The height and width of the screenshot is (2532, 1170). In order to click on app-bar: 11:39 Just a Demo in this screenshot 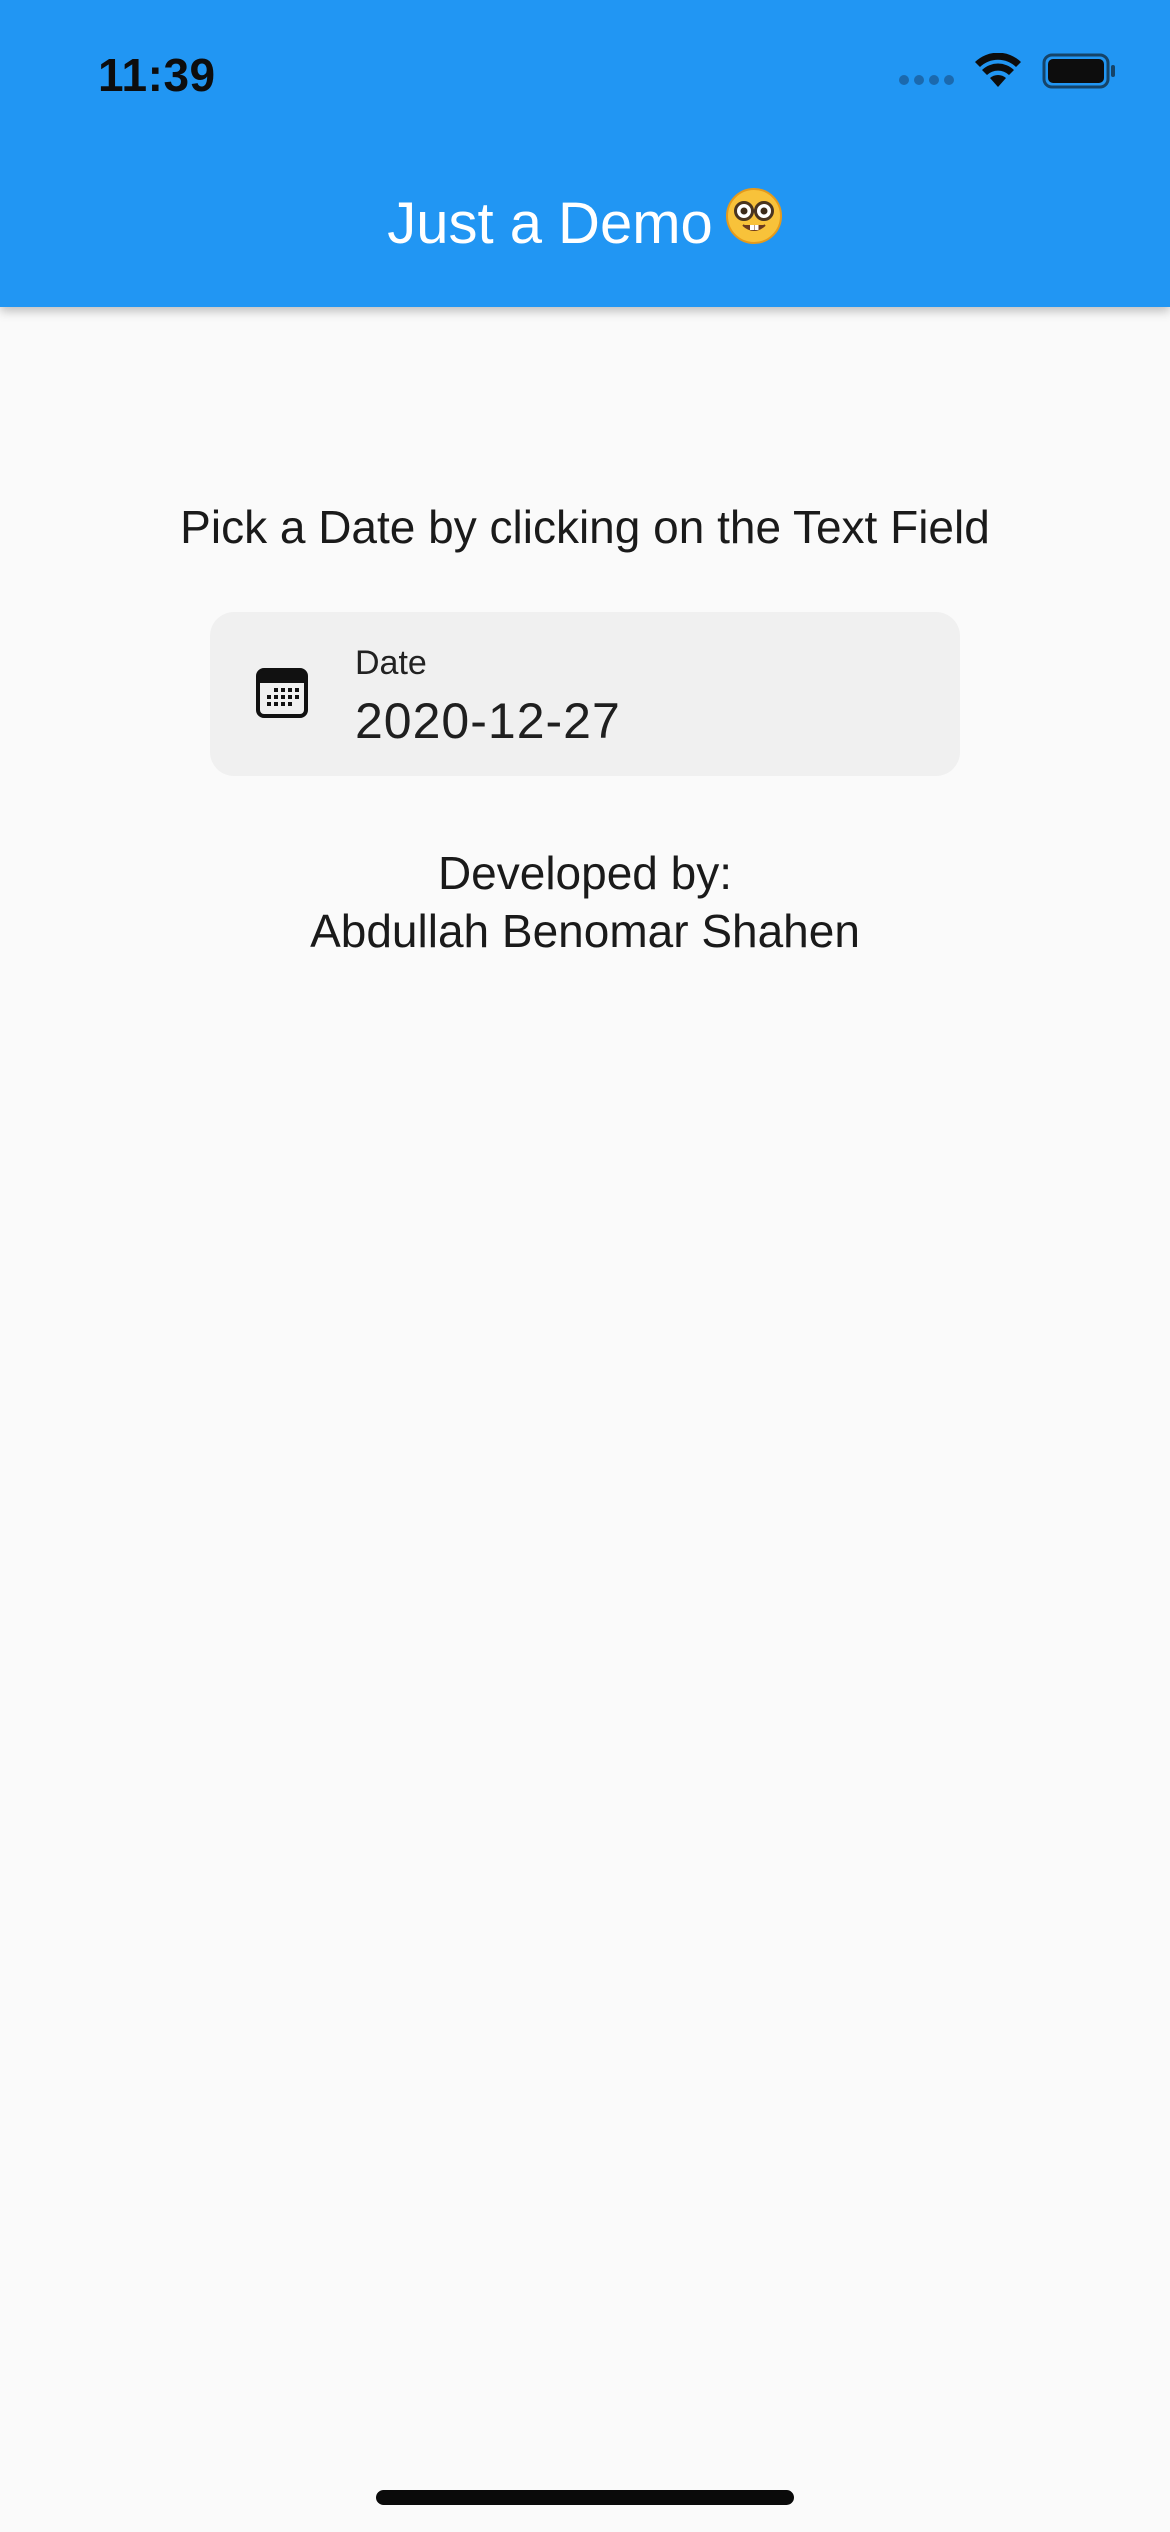, I will do `click(585, 153)`.